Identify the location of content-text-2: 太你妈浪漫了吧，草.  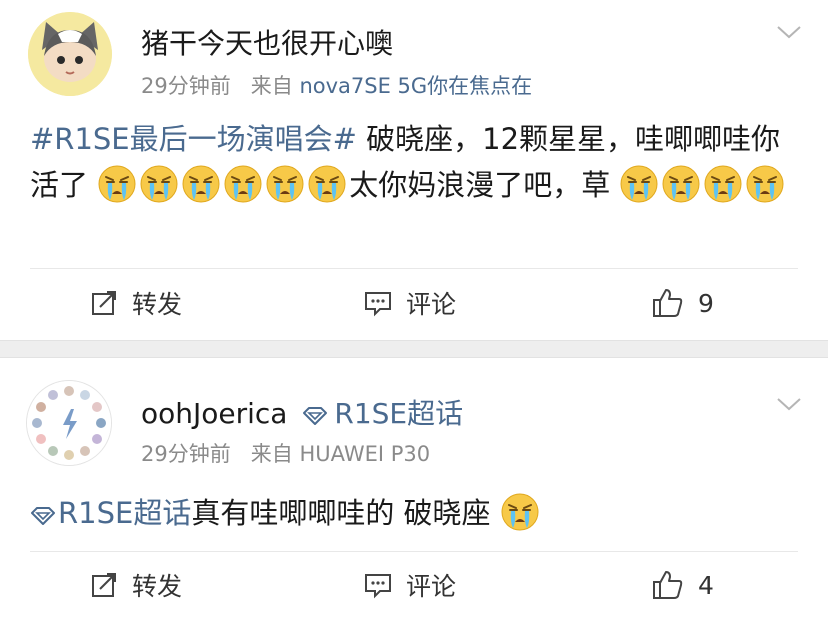
(480, 185).